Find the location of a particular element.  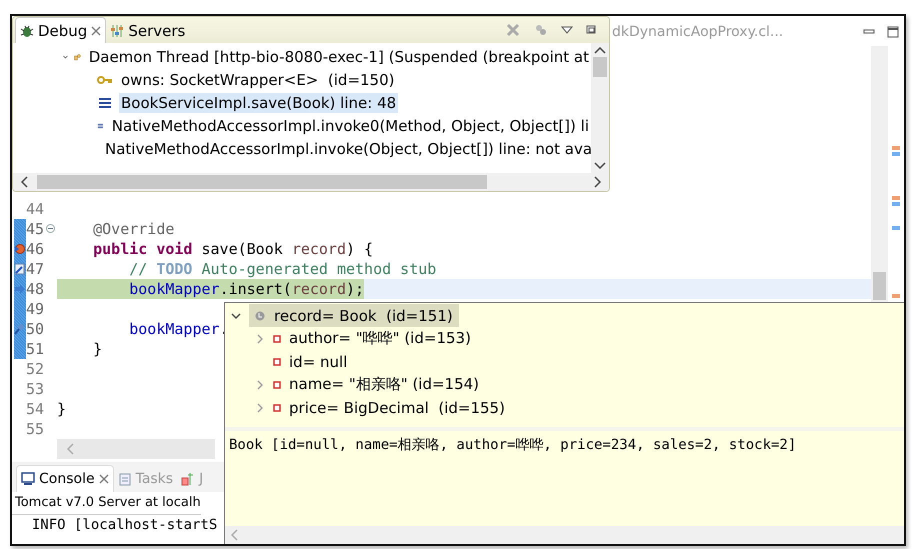

code-line: public void save(Book record) { is located at coordinates (233, 249).